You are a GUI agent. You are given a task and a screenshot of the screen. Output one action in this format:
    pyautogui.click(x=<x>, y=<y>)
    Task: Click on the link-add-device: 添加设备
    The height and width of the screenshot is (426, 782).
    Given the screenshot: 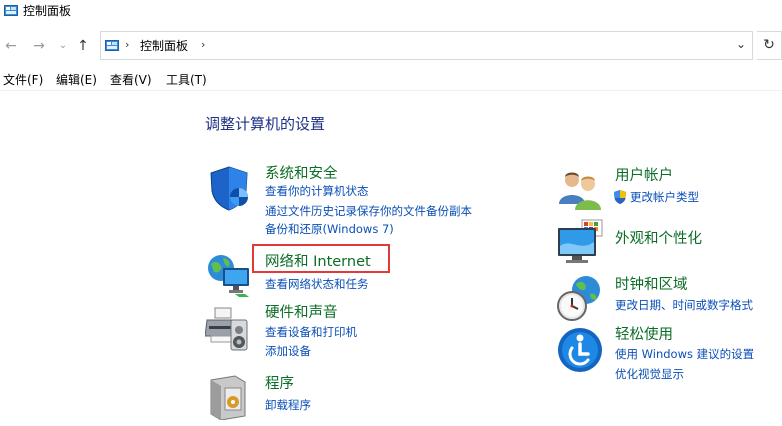 What is the action you would take?
    pyautogui.click(x=288, y=351)
    